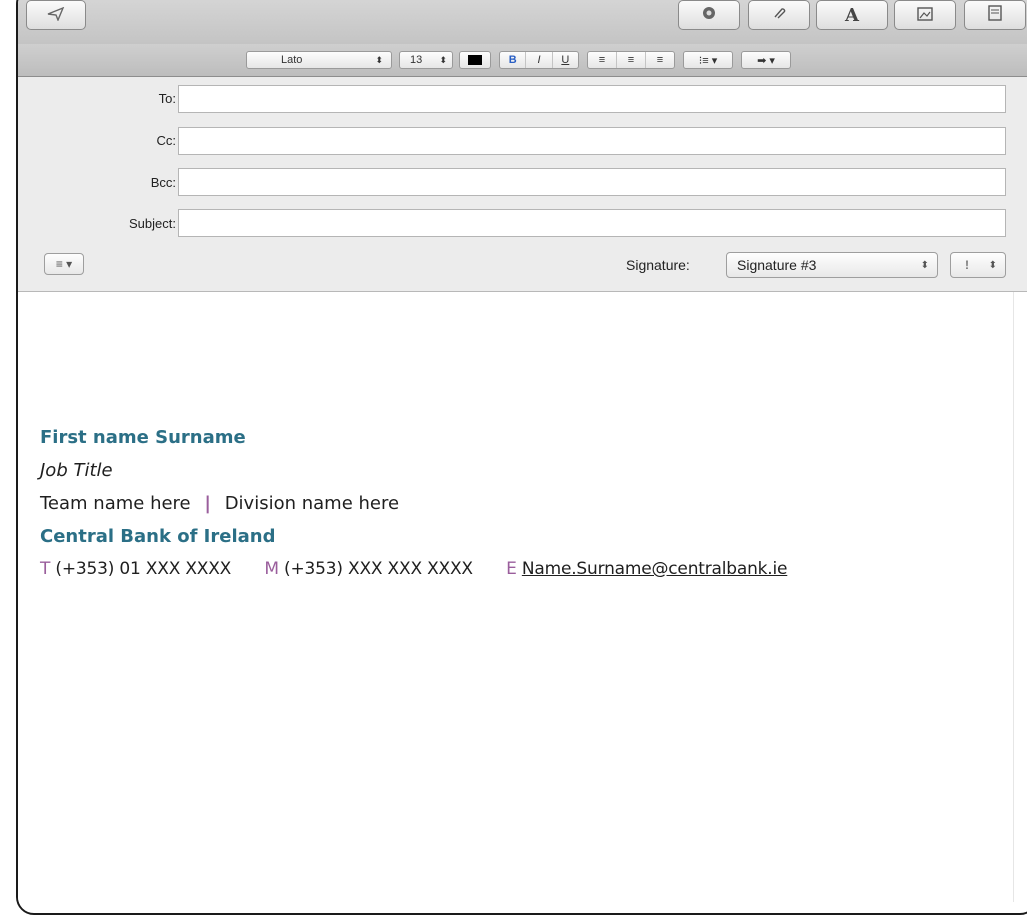 Image resolution: width=1027 pixels, height=915 pixels. I want to click on indent-arrow-icon: ➡ ▾, so click(766, 60).